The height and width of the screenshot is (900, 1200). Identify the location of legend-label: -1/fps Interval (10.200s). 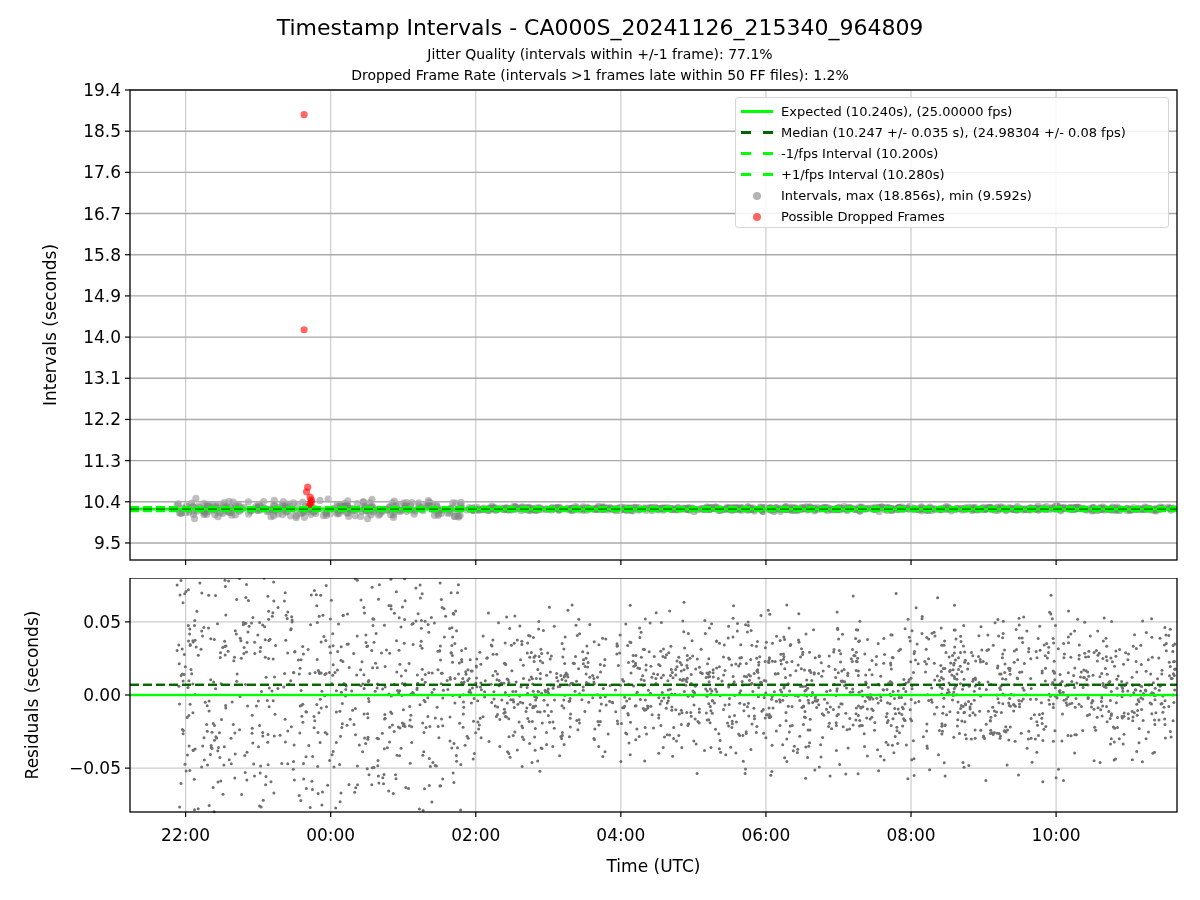
(860, 153).